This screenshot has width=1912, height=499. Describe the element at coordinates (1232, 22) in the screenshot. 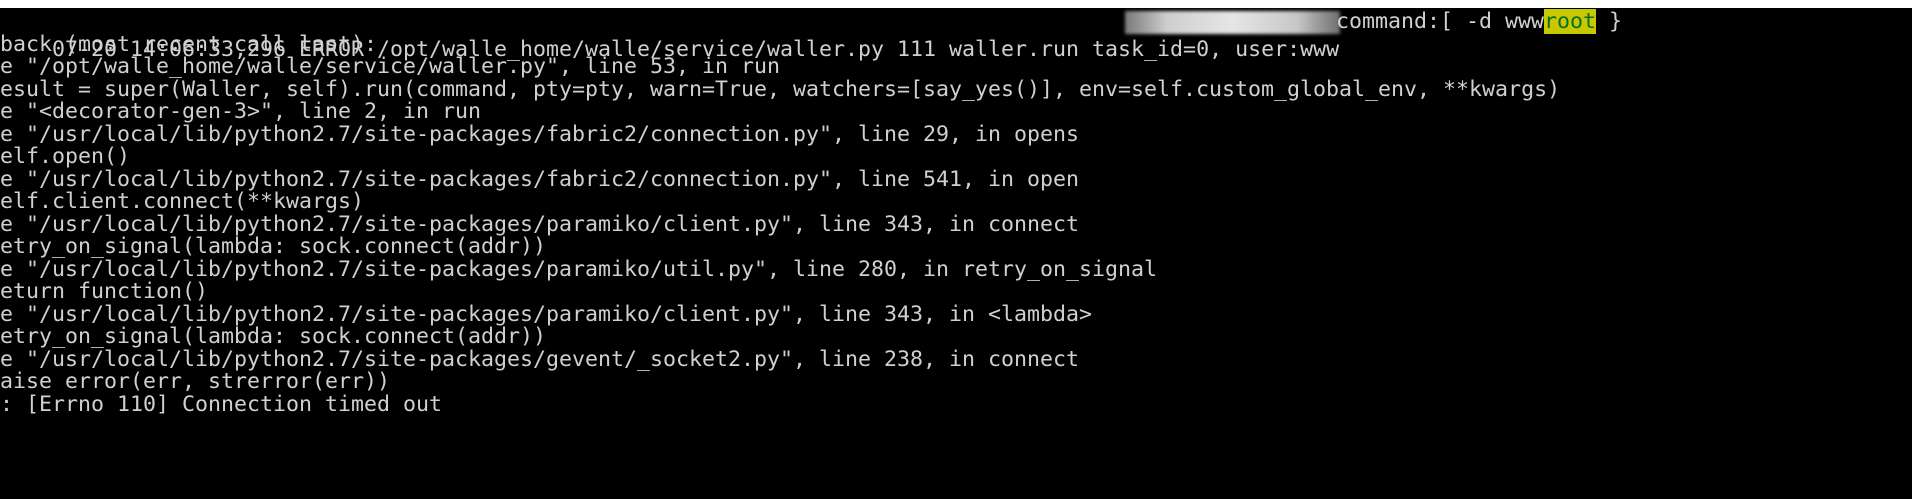

I see `redacted-region` at that location.